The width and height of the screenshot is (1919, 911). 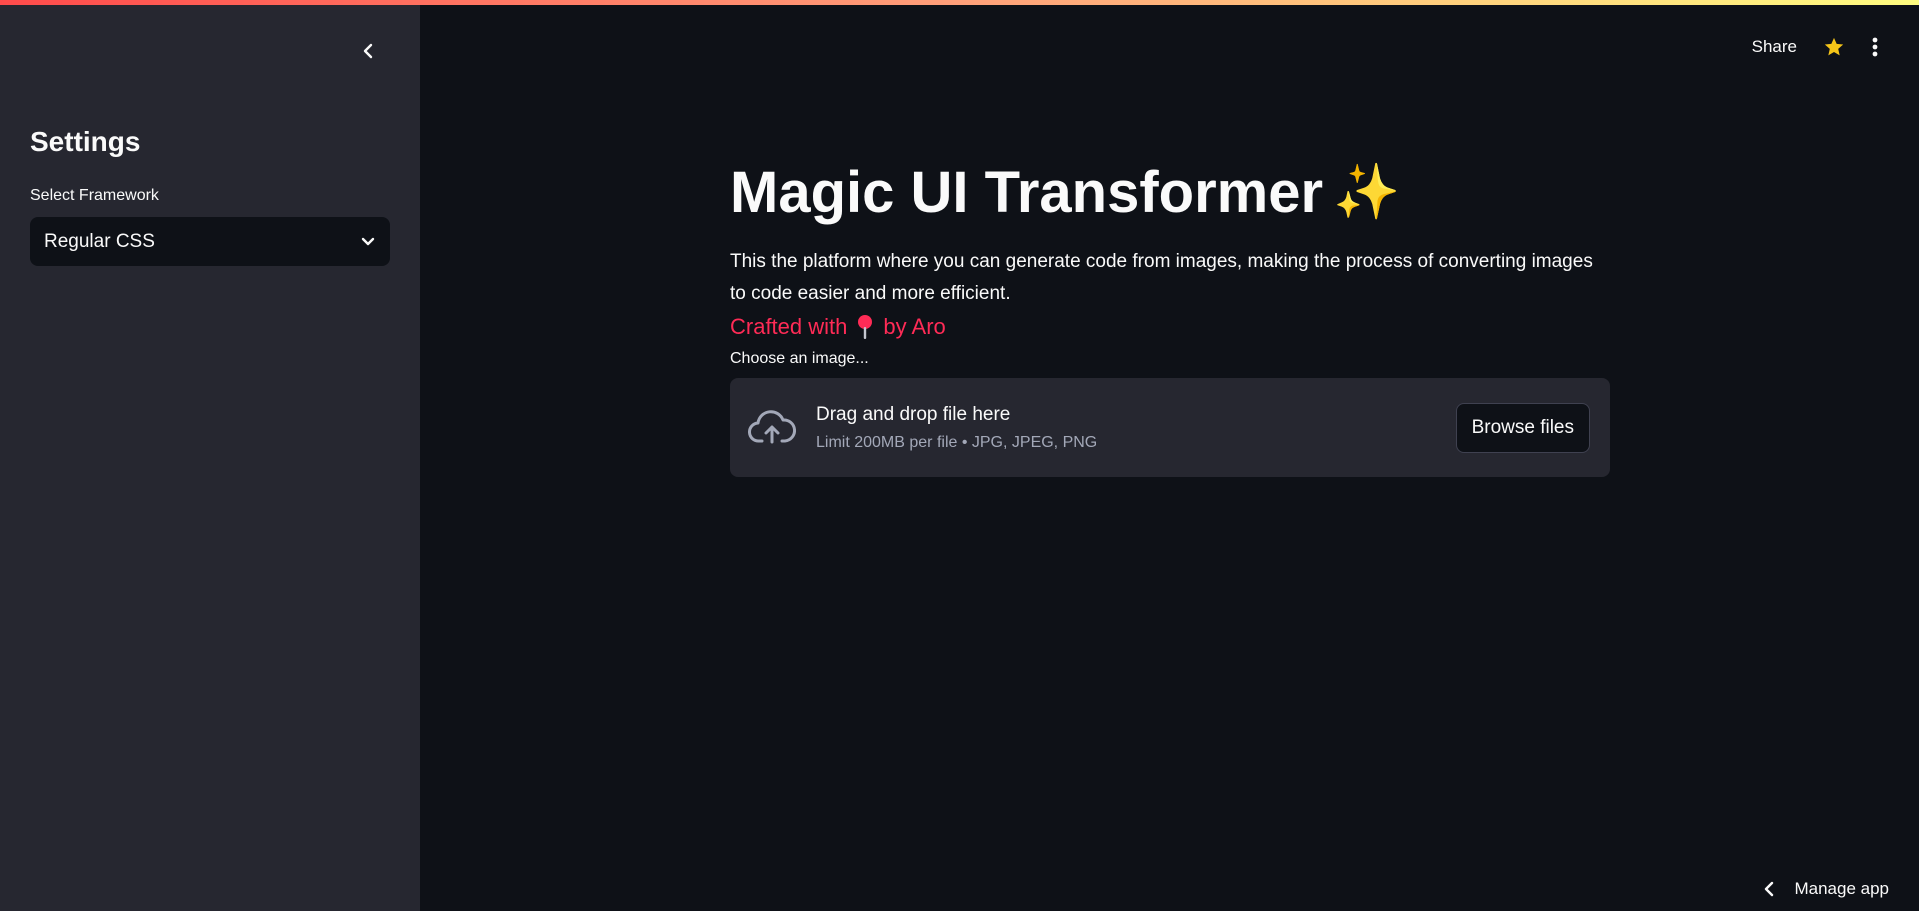 What do you see at coordinates (1170, 327) in the screenshot?
I see `crafted-by-line: Crafted with by Aro` at bounding box center [1170, 327].